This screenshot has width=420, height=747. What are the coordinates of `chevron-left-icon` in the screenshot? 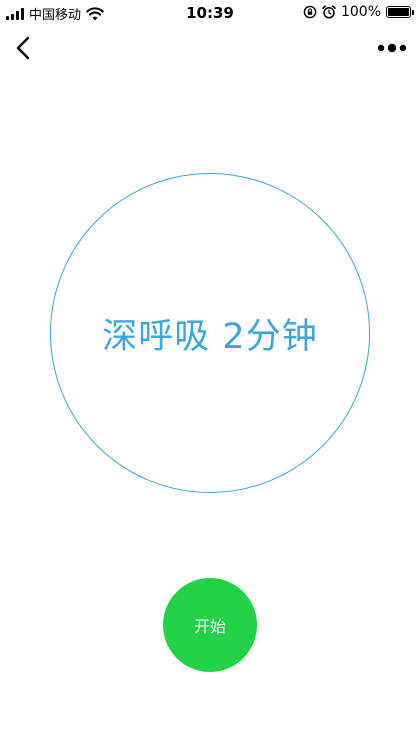 It's located at (23, 48).